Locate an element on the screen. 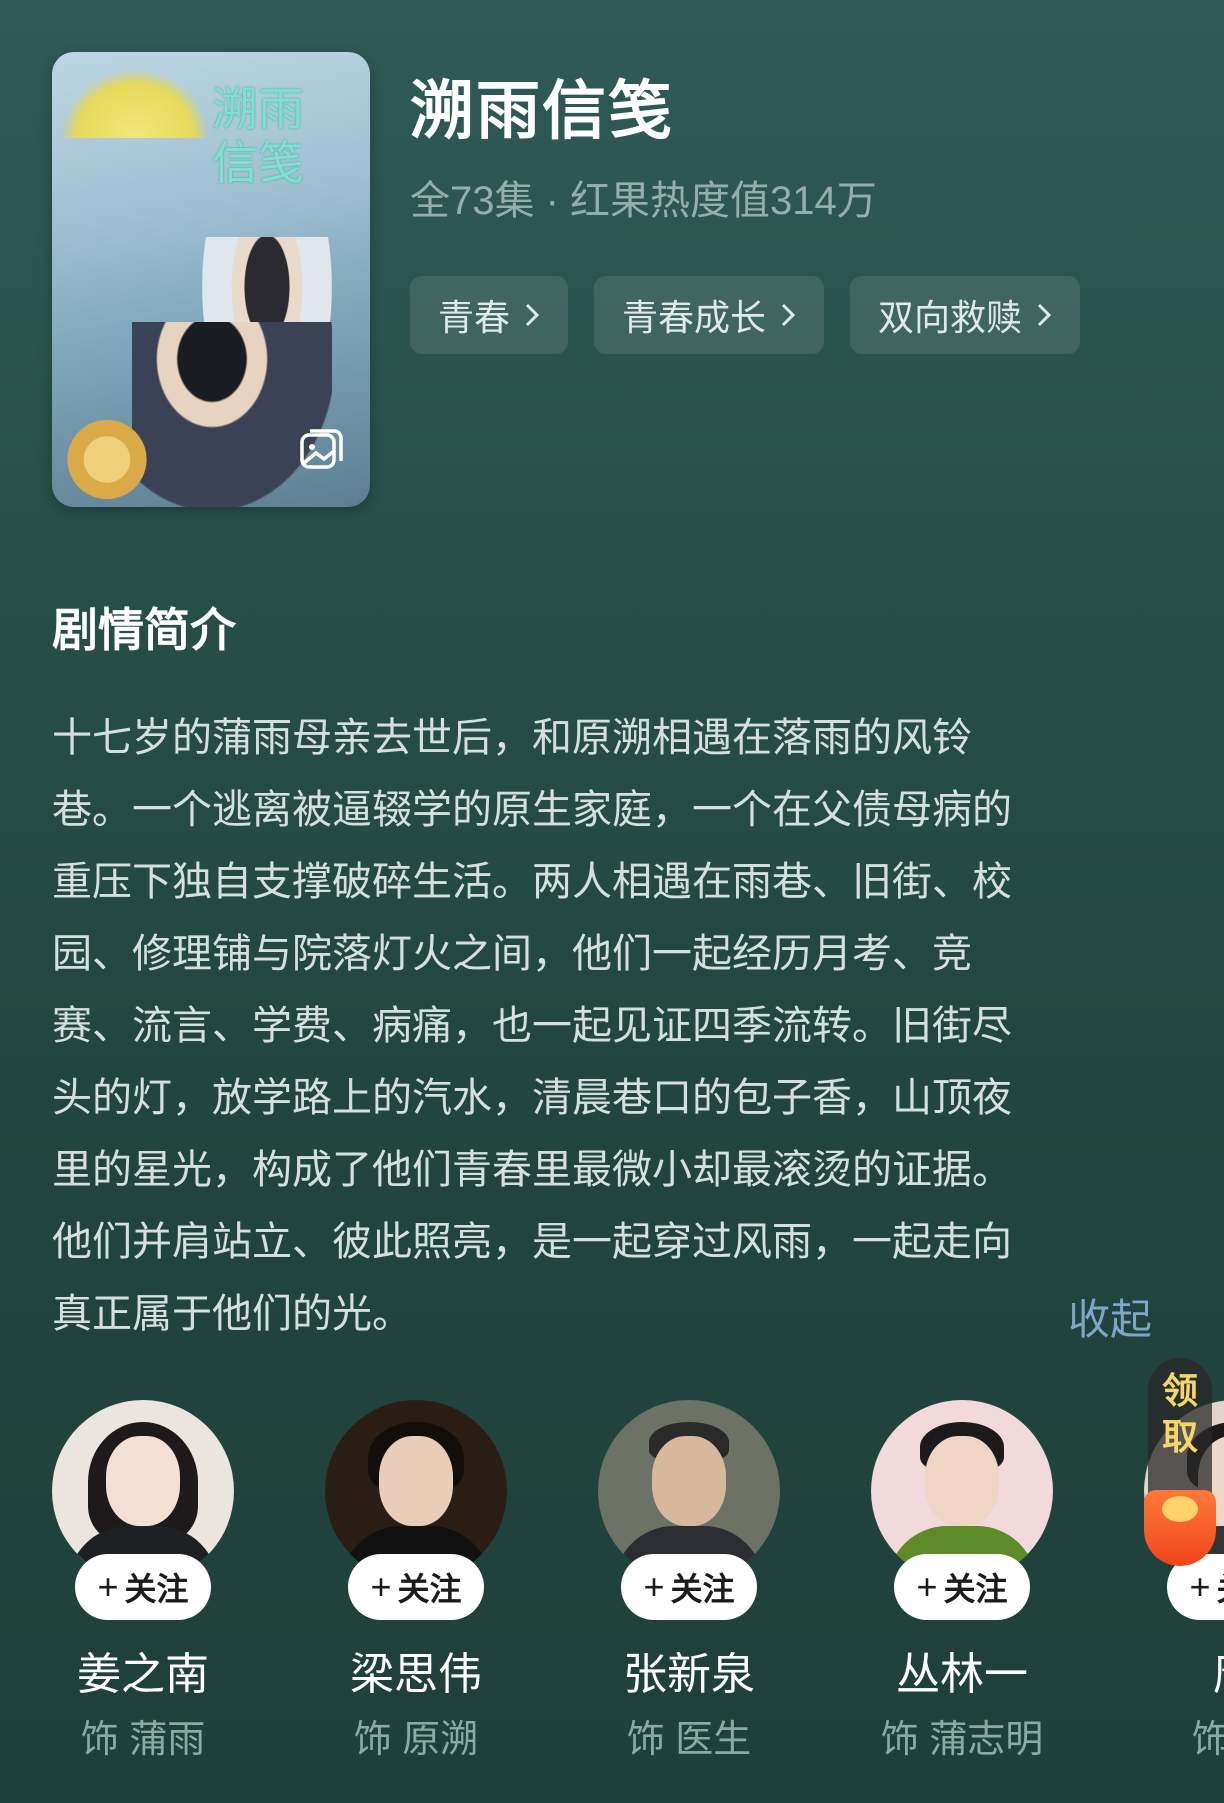  claim-label: 领取 is located at coordinates (1179, 1413).